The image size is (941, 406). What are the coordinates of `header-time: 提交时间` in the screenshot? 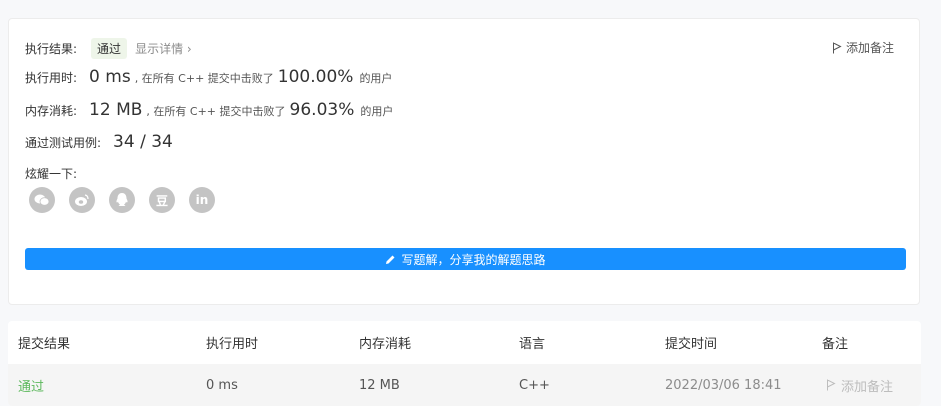 It's located at (691, 344).